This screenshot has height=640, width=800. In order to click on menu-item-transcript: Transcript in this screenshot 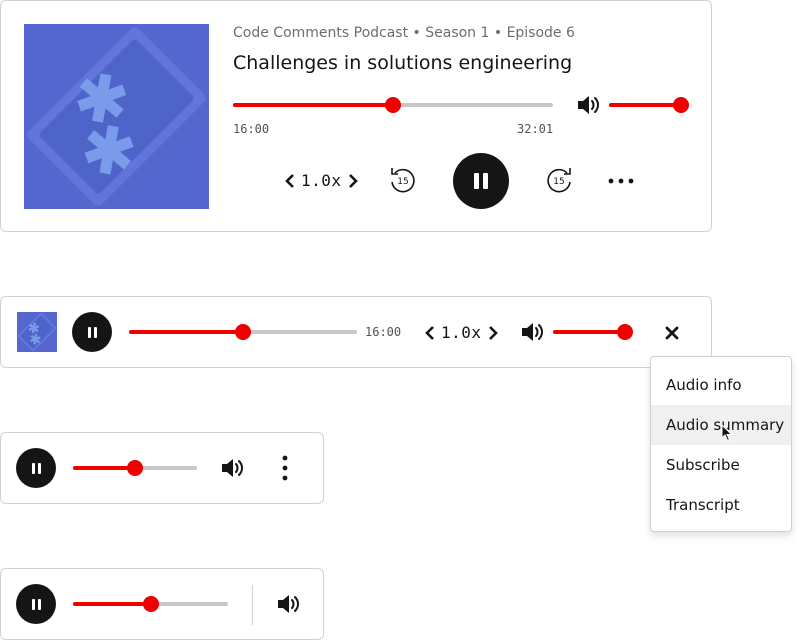, I will do `click(721, 505)`.